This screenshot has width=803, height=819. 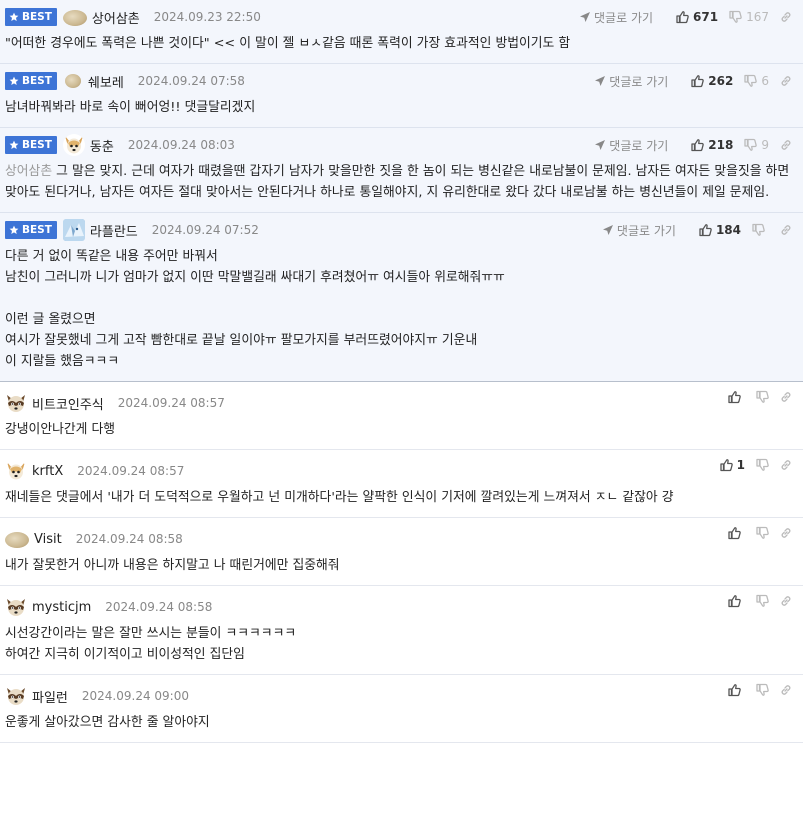 I want to click on author-name: 동춘, so click(x=102, y=145).